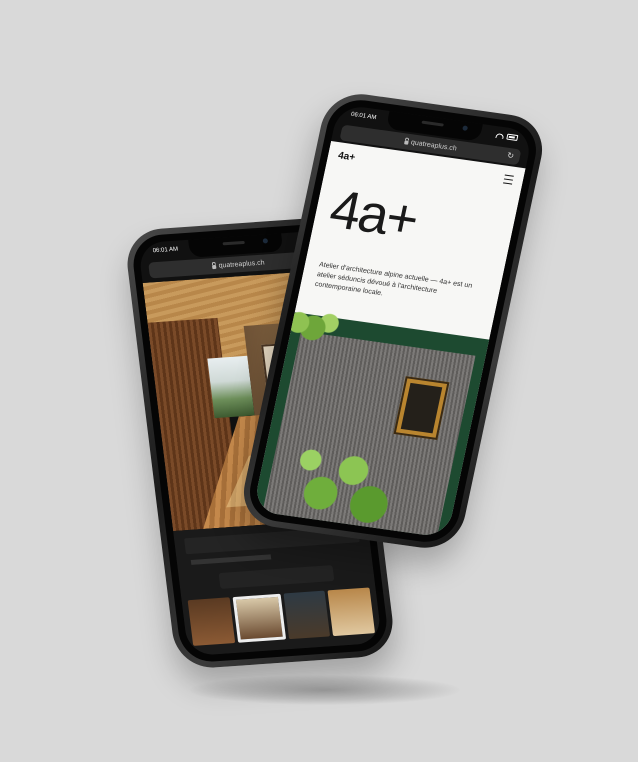 This screenshot has height=762, width=638. I want to click on battery-icon, so click(512, 137).